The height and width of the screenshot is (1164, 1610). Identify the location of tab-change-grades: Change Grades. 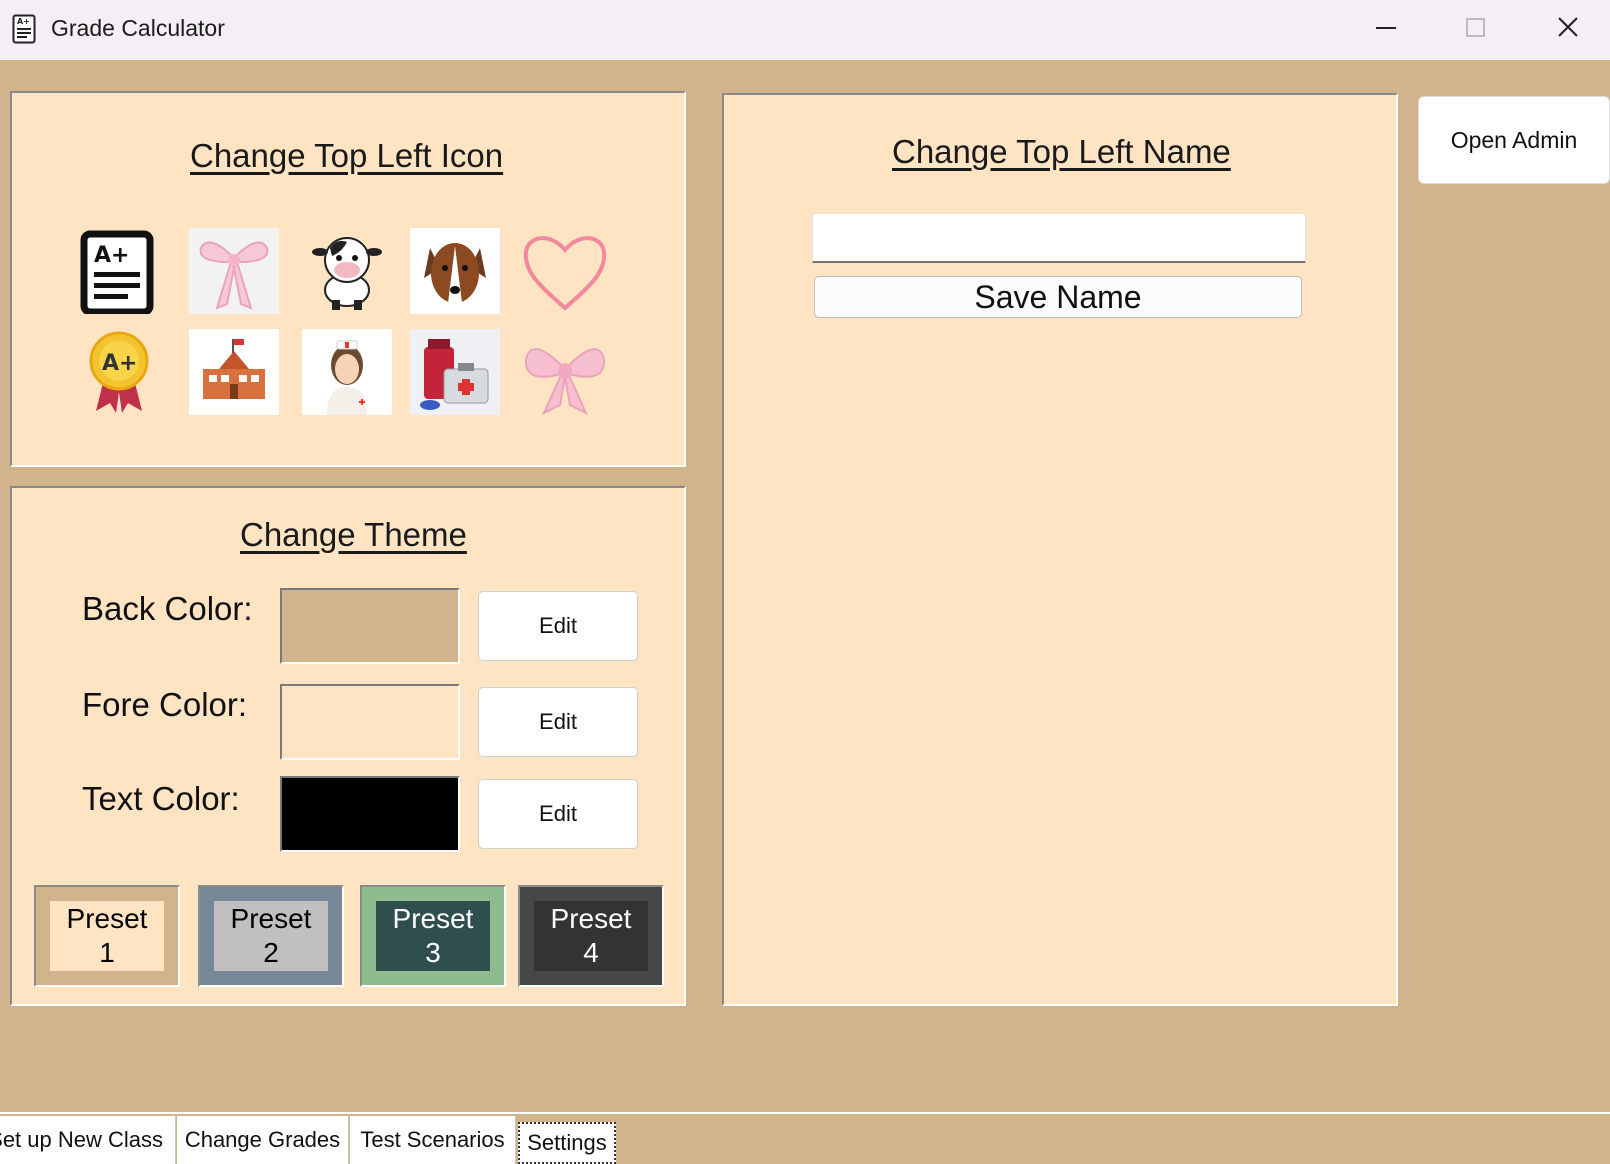
(263, 1140).